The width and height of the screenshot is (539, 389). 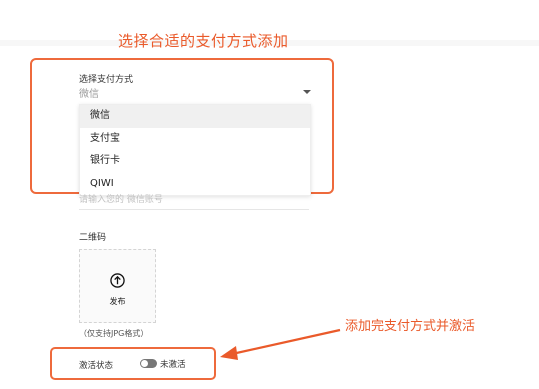 I want to click on qr-upload-button: 发布, so click(x=117, y=286).